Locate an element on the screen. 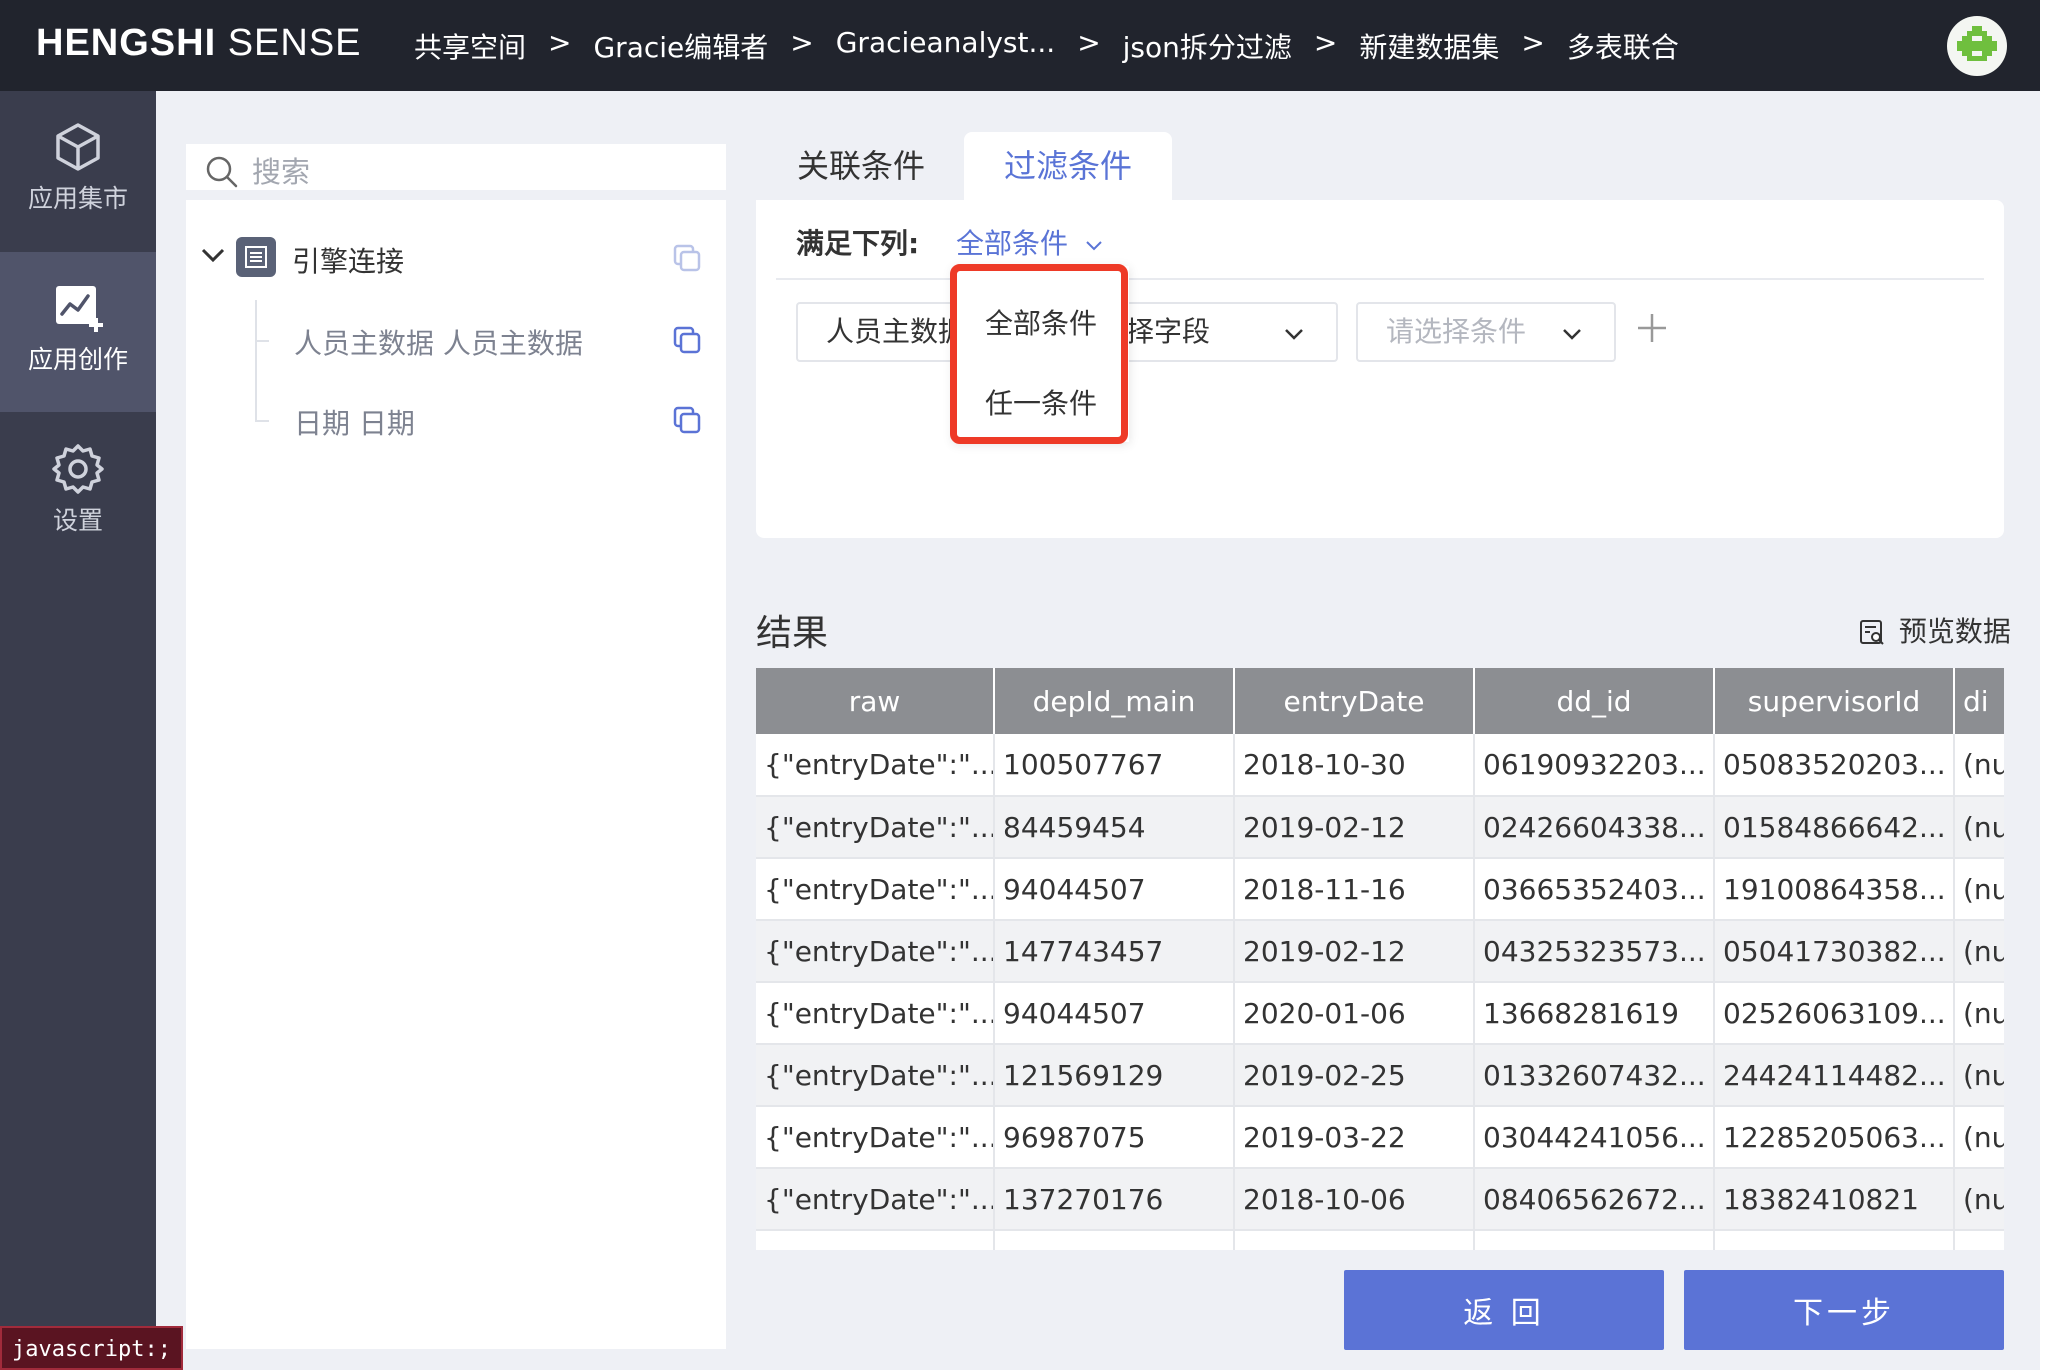 This screenshot has height=1370, width=2046. table-select-value: 人员主数据 is located at coordinates (896, 331).